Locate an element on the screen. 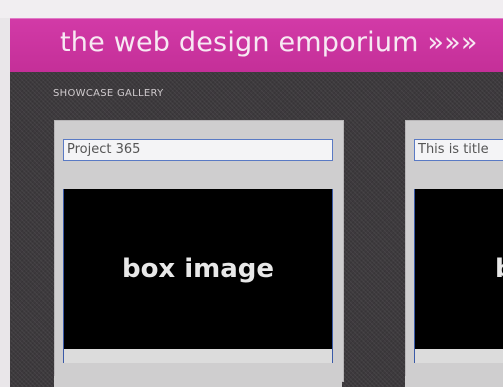  section-label: SHOWCASE GALLERY is located at coordinates (108, 93).